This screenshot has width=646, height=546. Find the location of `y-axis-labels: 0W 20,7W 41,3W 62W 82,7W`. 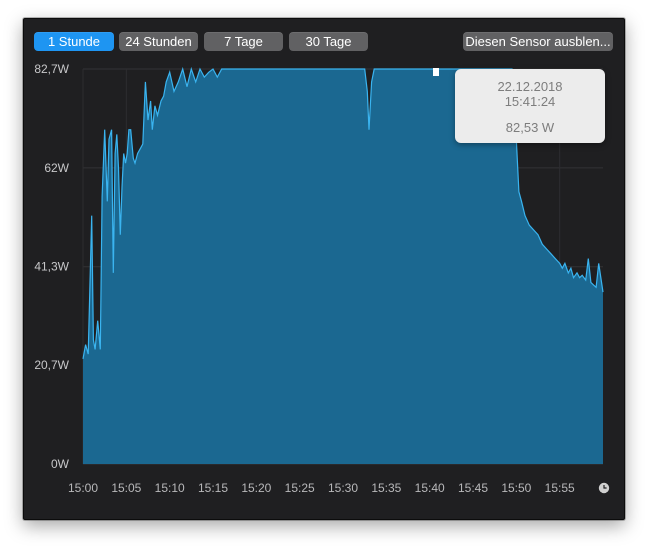

y-axis-labels: 0W 20,7W 41,3W 62W 82,7W is located at coordinates (51, 266).